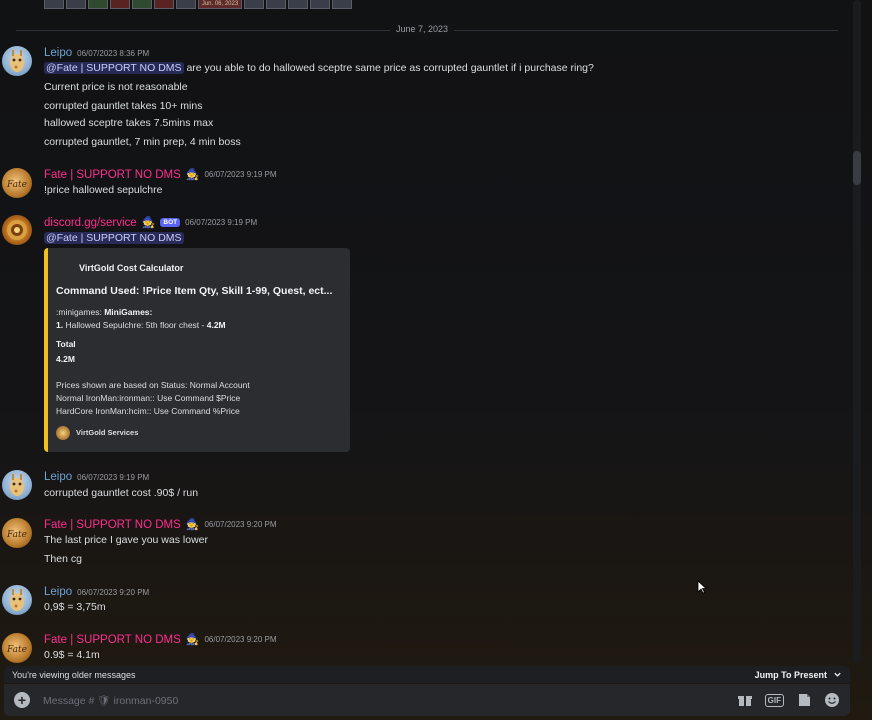 The height and width of the screenshot is (720, 872). I want to click on embed-total-label: Total, so click(66, 344).